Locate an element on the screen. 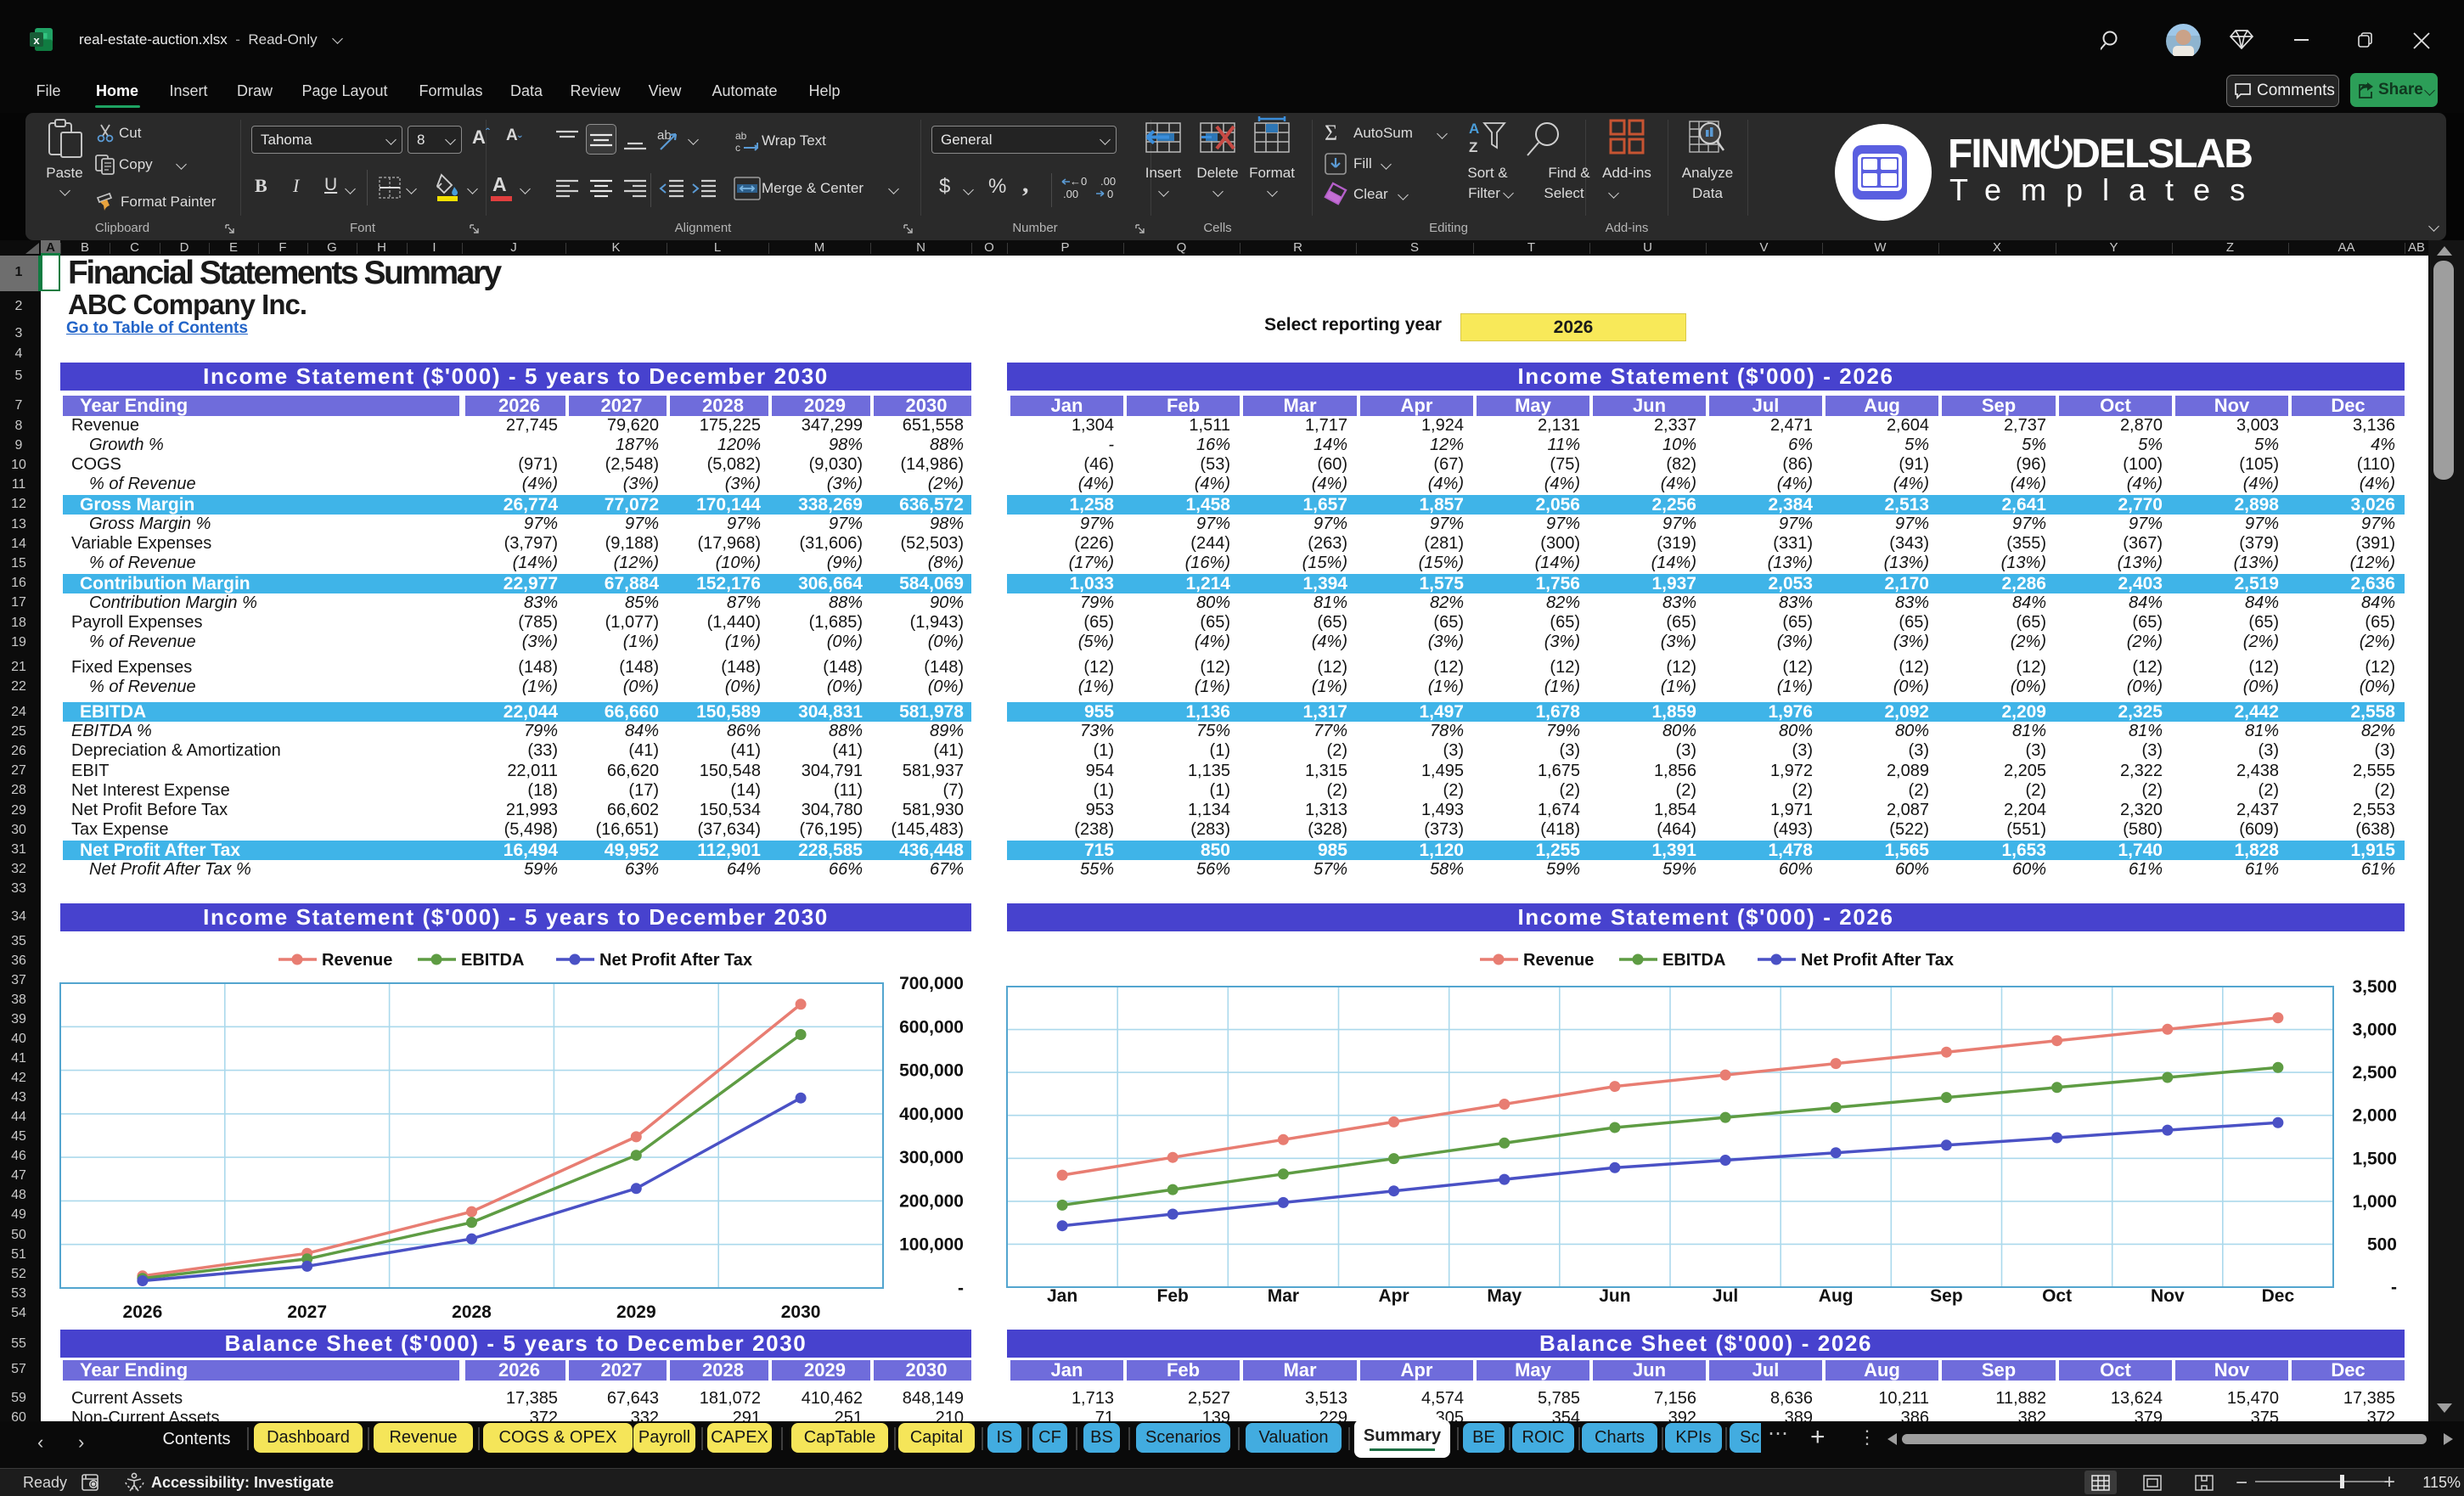  svg-text: 1,000 is located at coordinates (2374, 1202).